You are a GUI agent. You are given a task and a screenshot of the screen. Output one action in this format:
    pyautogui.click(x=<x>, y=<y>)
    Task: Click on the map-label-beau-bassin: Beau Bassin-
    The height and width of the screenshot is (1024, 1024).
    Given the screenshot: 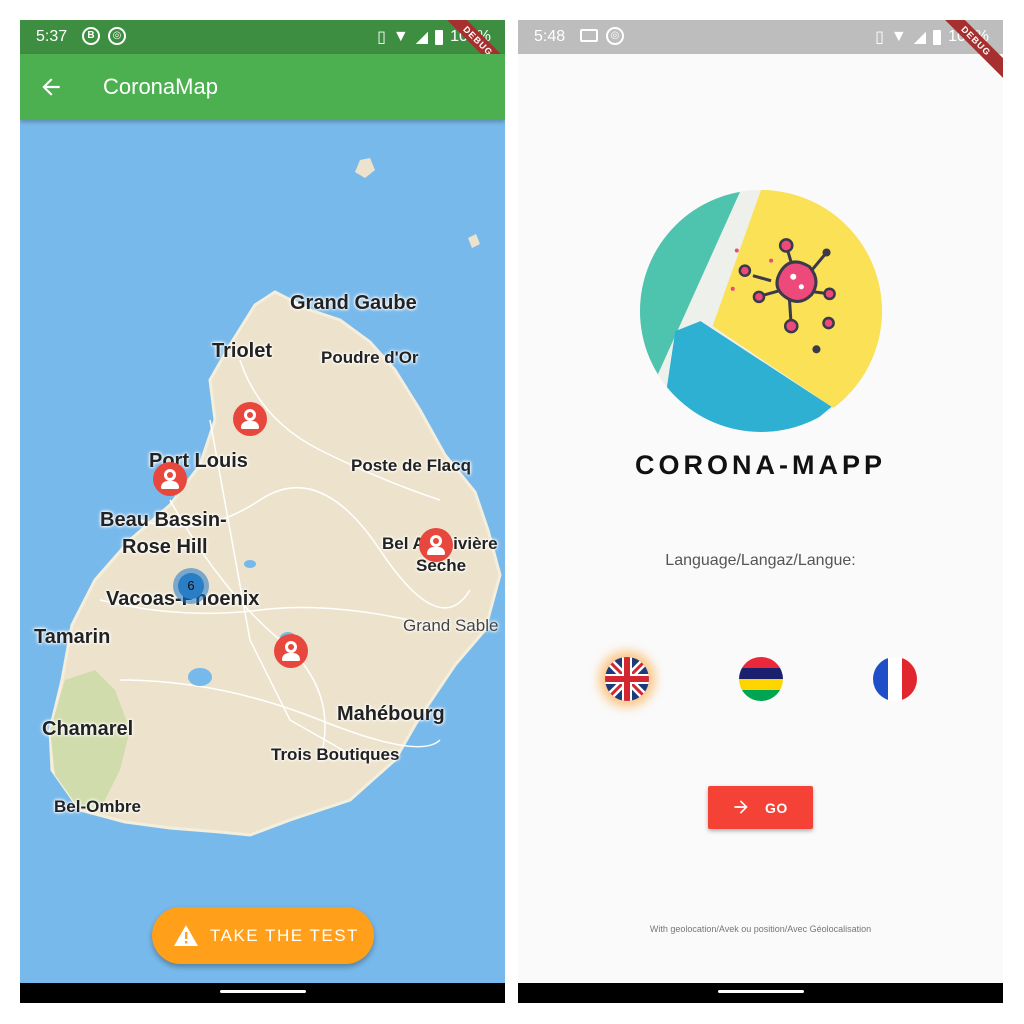 What is the action you would take?
    pyautogui.click(x=163, y=520)
    